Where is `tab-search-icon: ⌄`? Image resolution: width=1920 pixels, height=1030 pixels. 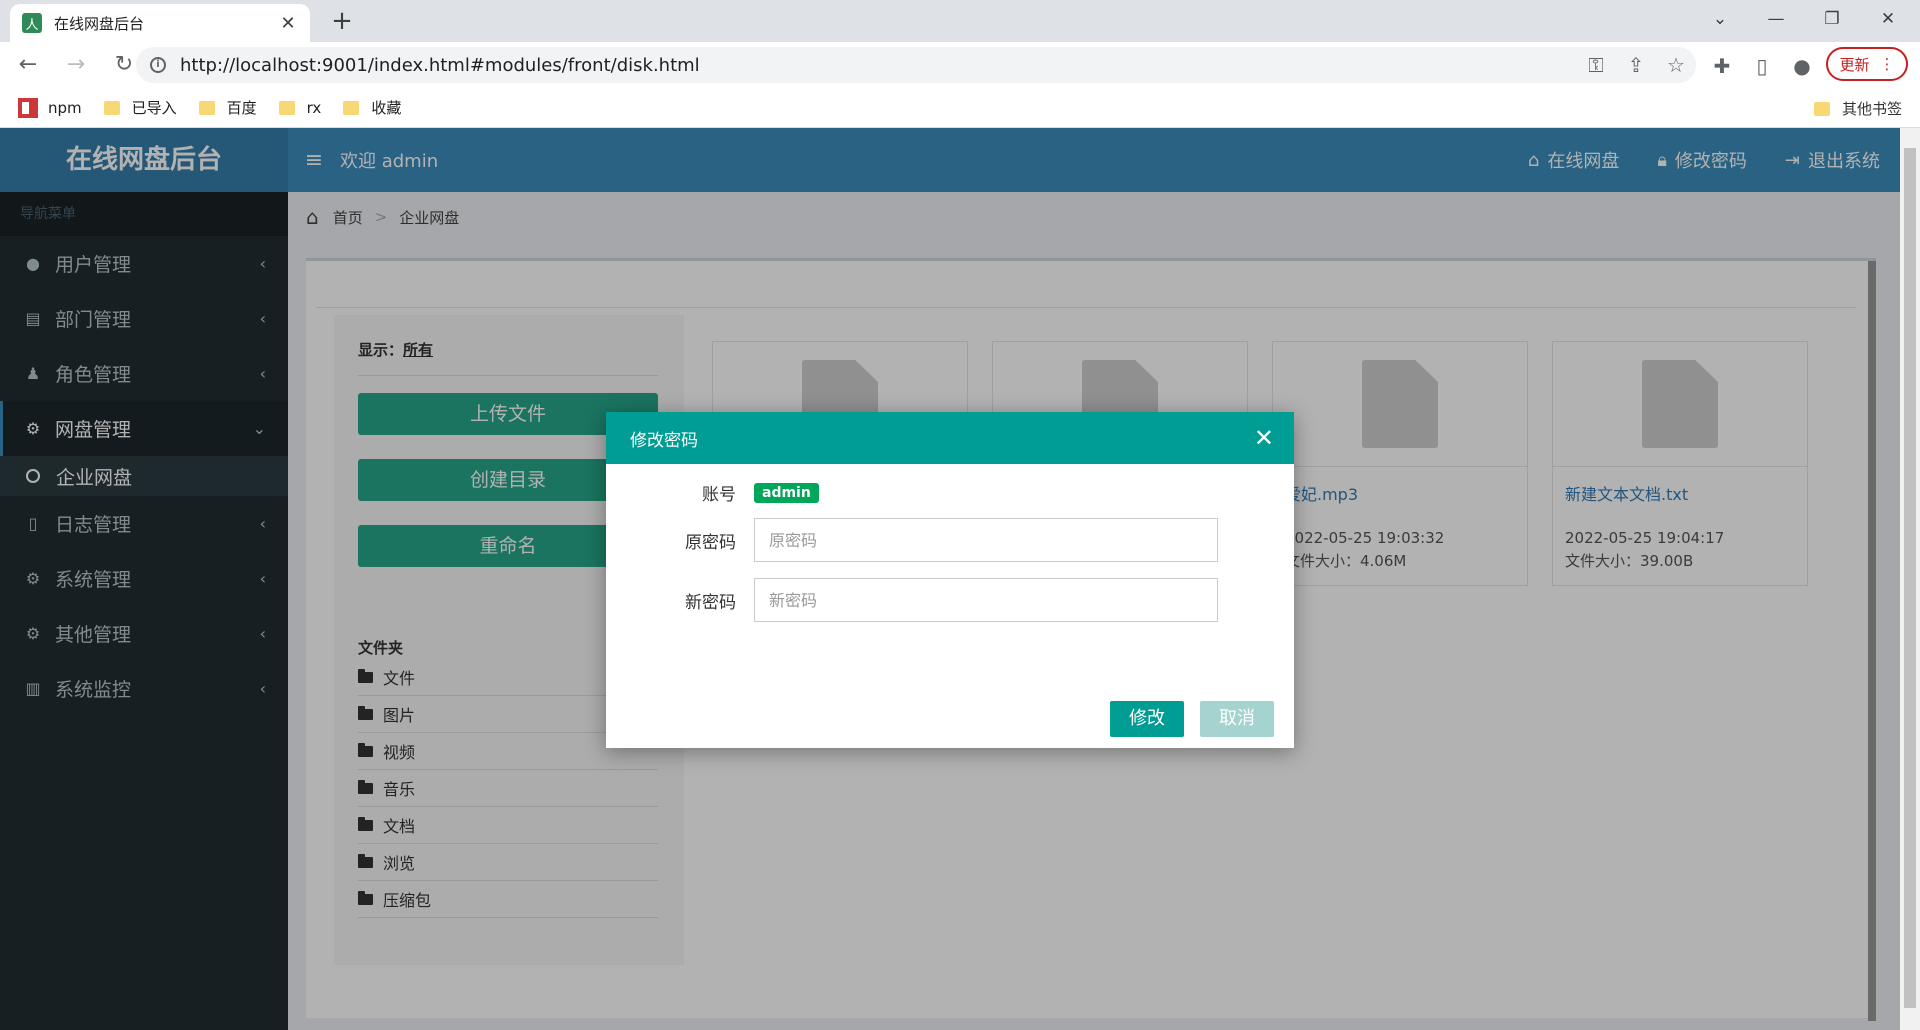
tab-search-icon: ⌄ is located at coordinates (1720, 19).